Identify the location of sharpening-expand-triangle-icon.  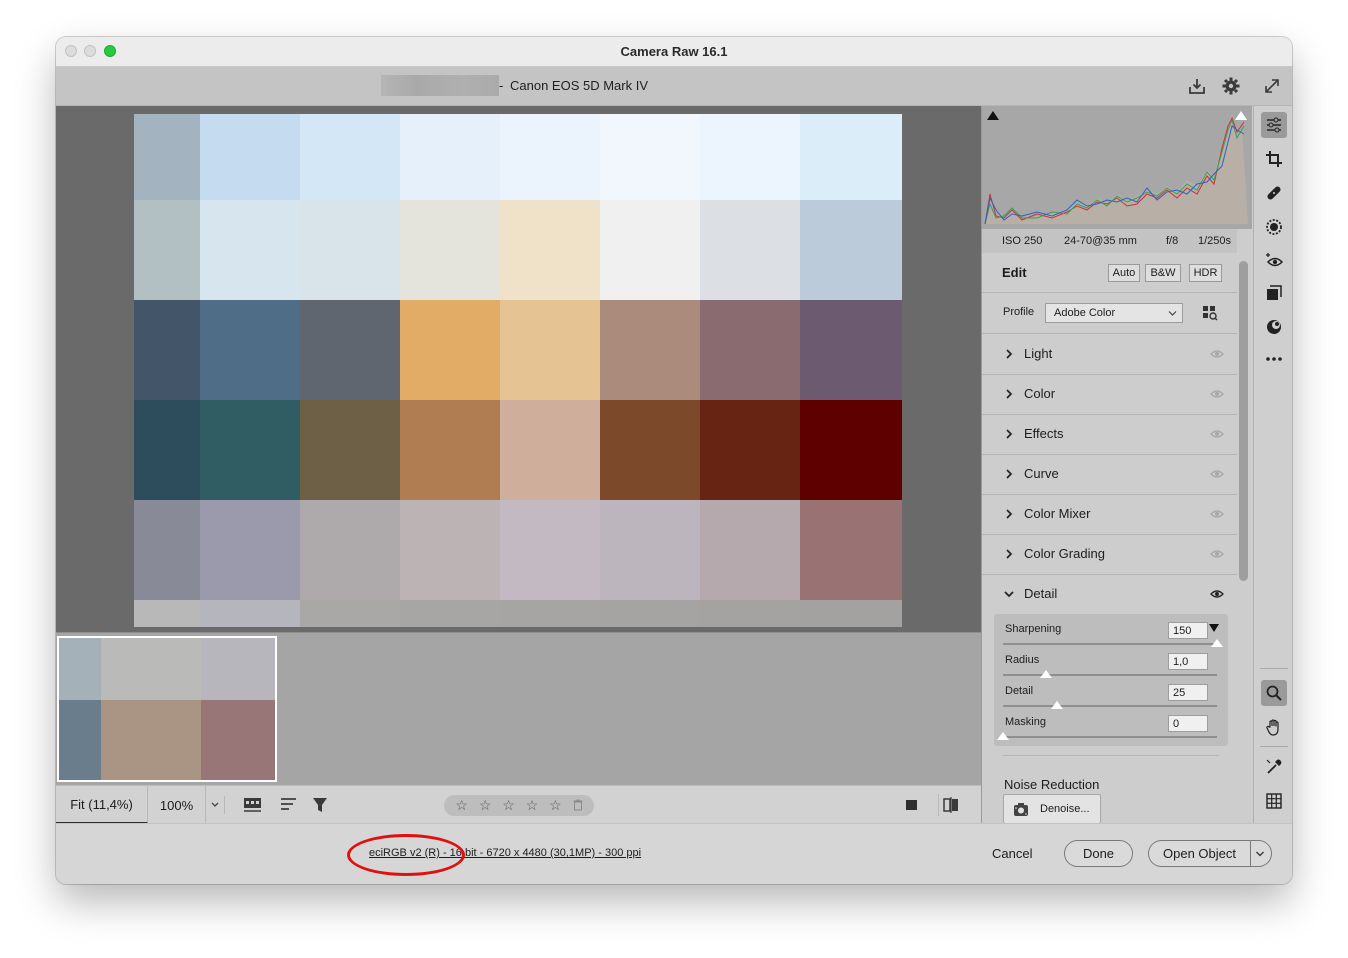
(1214, 628).